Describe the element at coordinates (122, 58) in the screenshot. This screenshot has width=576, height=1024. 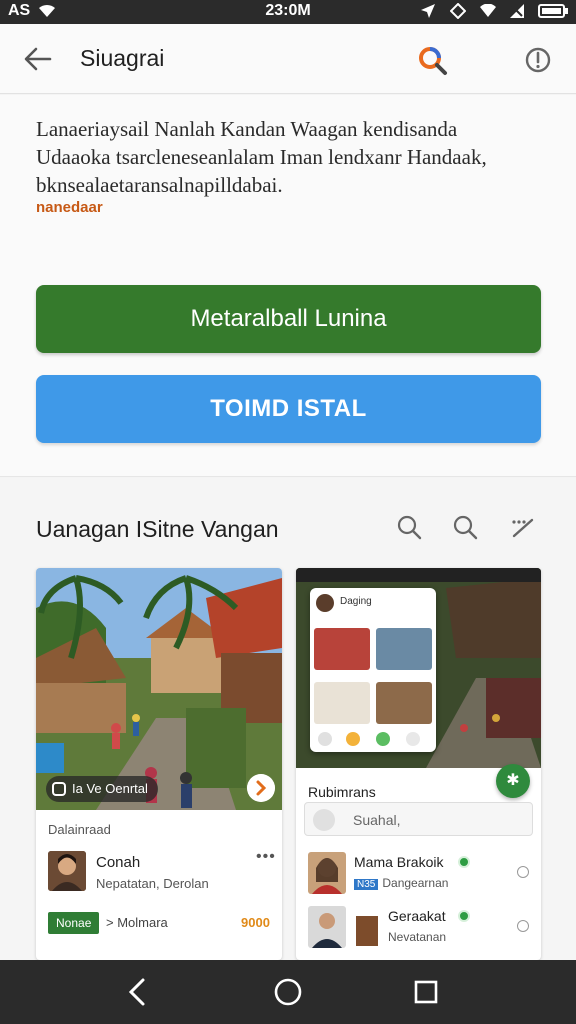
I see `page-title: Siuagrai` at that location.